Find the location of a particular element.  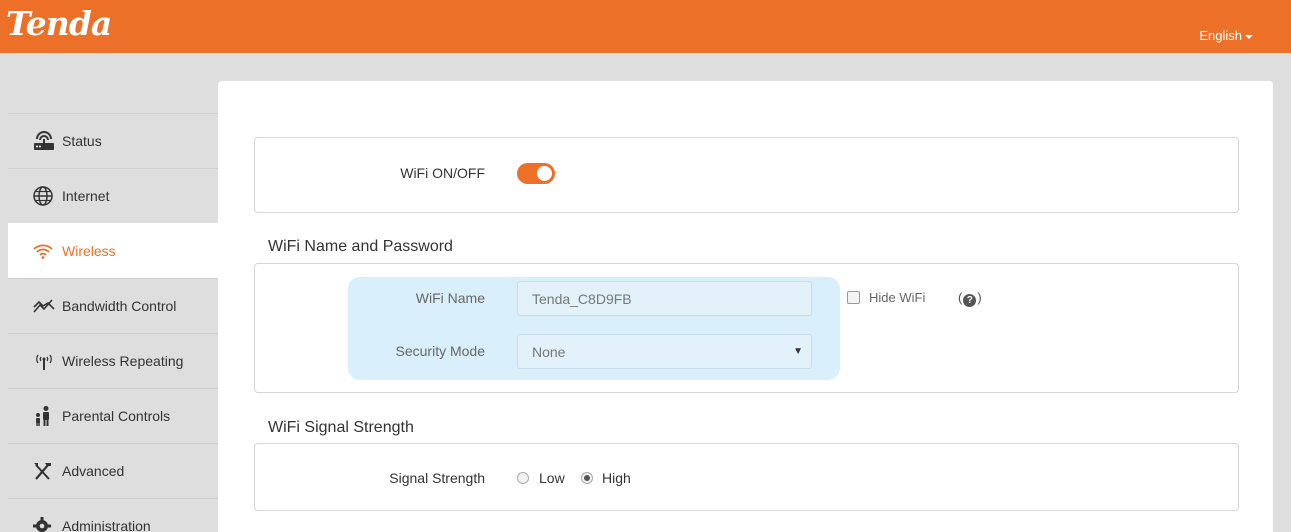

wifi-on-off-toggle is located at coordinates (536, 173).